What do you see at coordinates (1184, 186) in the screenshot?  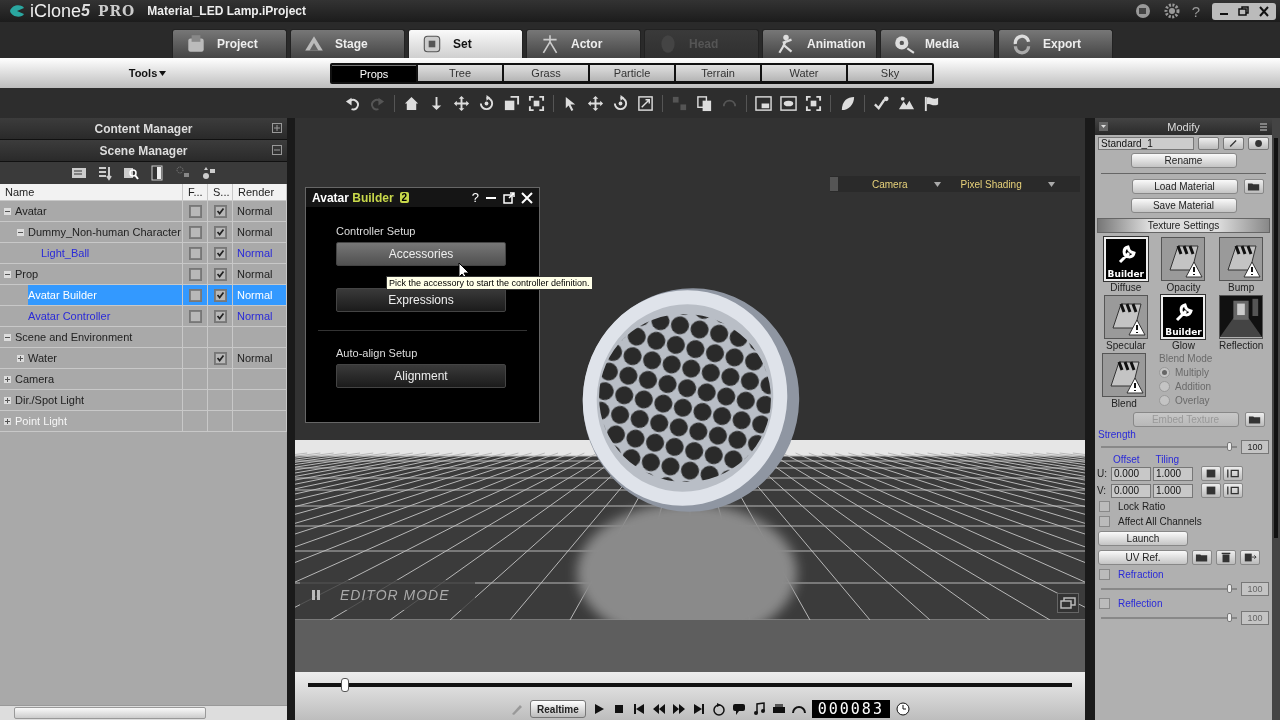 I see `load-material-button: Load Material` at bounding box center [1184, 186].